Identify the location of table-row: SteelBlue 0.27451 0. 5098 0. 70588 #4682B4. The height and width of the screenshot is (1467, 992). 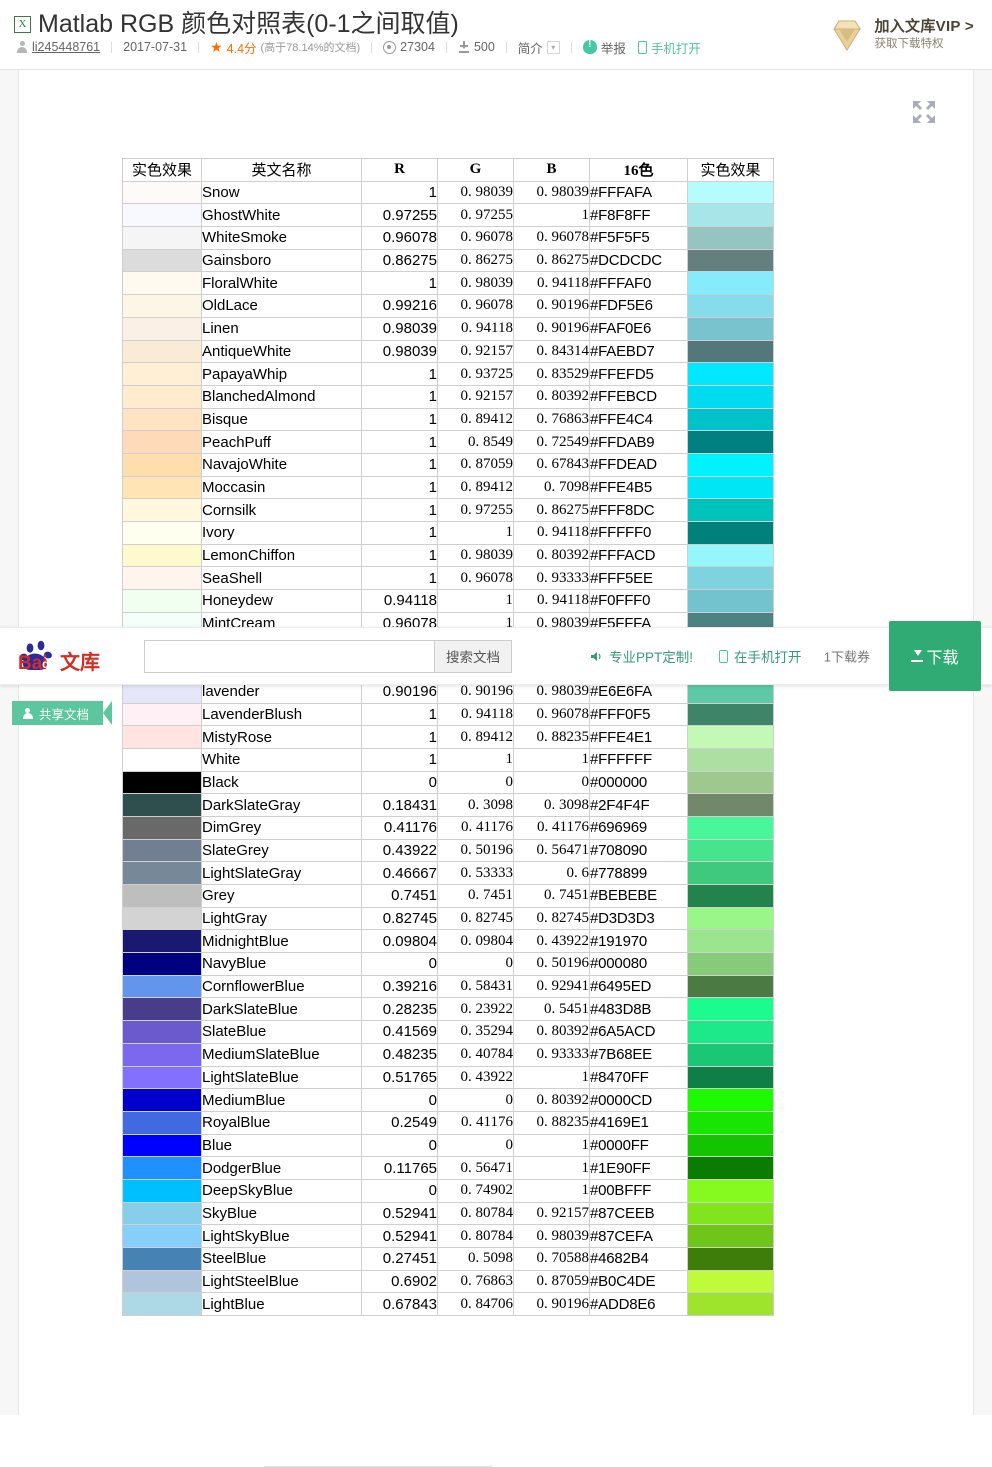
(448, 1259).